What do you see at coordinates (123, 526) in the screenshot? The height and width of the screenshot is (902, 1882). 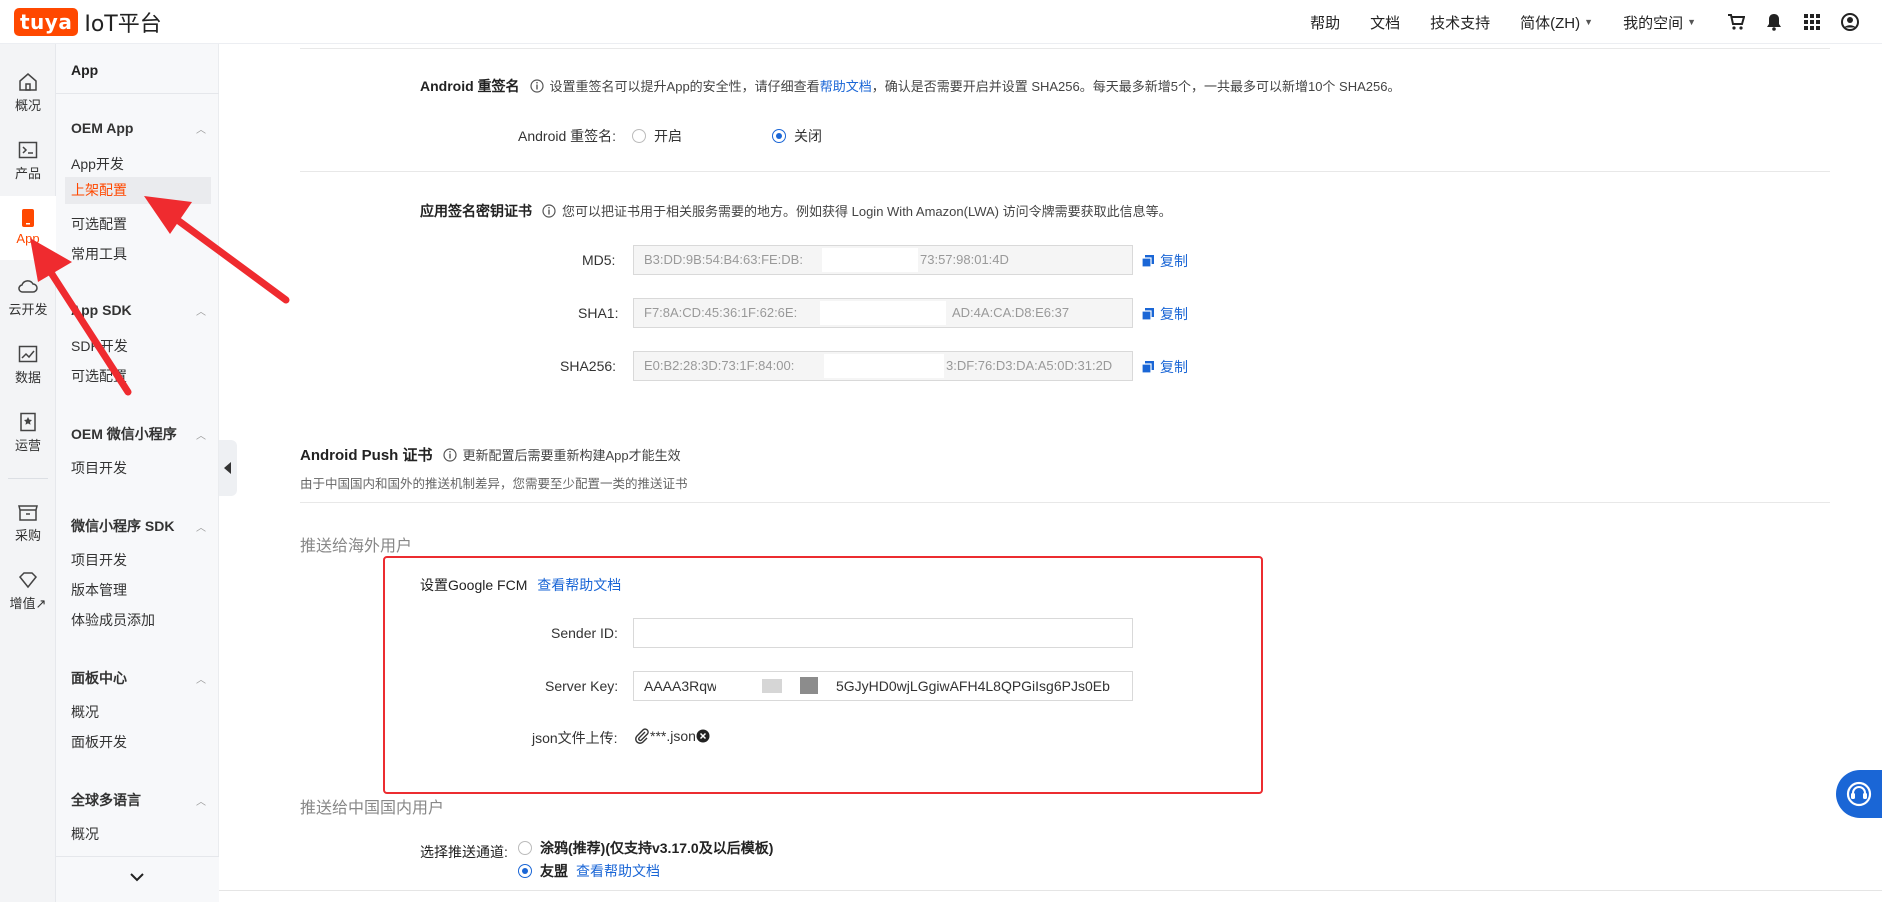 I see `section-title: 微信小程序 SDK` at bounding box center [123, 526].